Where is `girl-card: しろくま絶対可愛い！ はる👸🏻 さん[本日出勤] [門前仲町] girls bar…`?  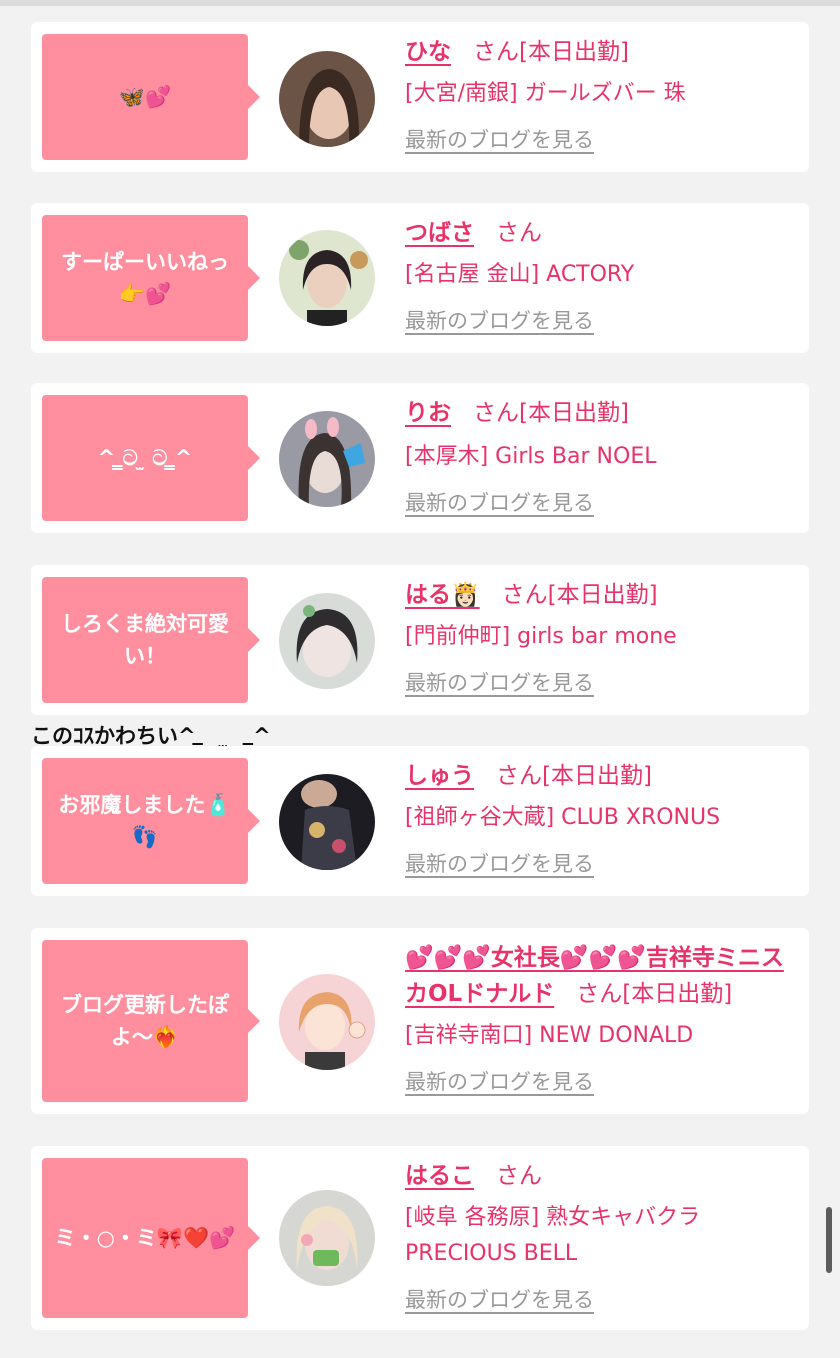 girl-card: しろくま絶対可愛い！ はる👸🏻 さん[本日出勤] [門前仲町] girls bar… is located at coordinates (420, 640).